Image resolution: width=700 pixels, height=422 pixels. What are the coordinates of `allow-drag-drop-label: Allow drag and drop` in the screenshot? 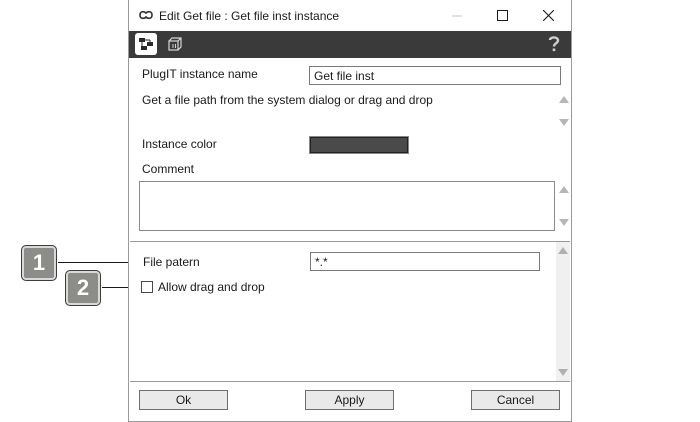 It's located at (211, 287).